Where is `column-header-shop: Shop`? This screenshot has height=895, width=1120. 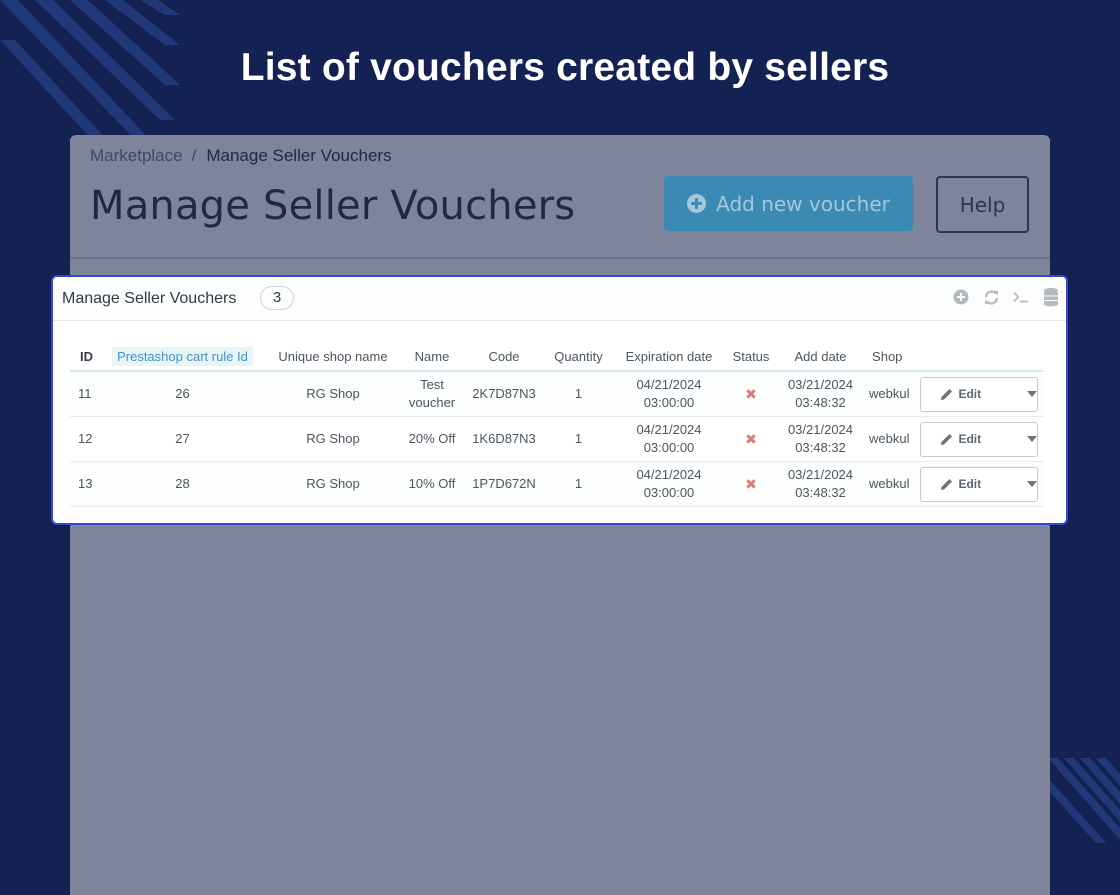 column-header-shop: Shop is located at coordinates (887, 356).